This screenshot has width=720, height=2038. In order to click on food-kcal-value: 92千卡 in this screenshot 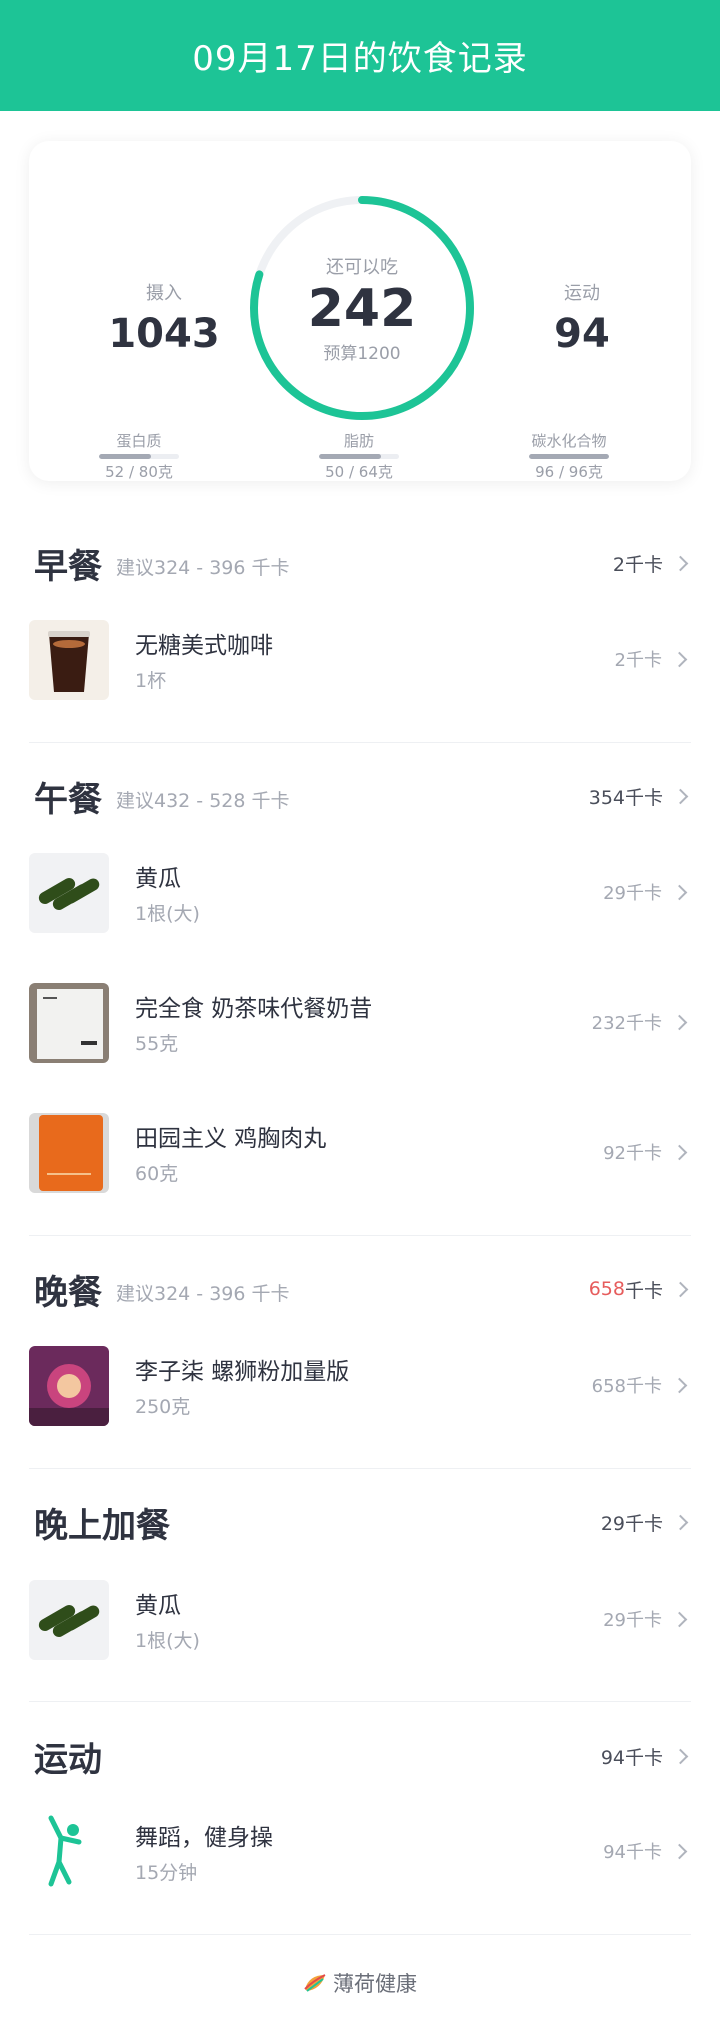, I will do `click(632, 1153)`.